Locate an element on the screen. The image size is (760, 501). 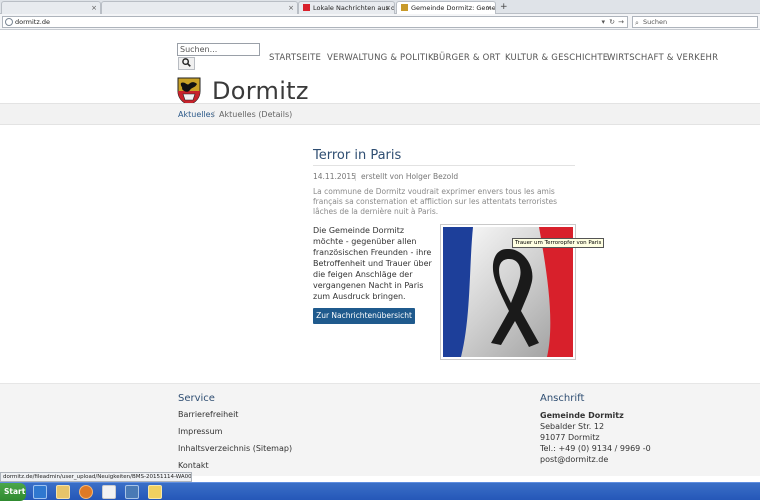
windows-taskbar: Start is located at coordinates (380, 491).